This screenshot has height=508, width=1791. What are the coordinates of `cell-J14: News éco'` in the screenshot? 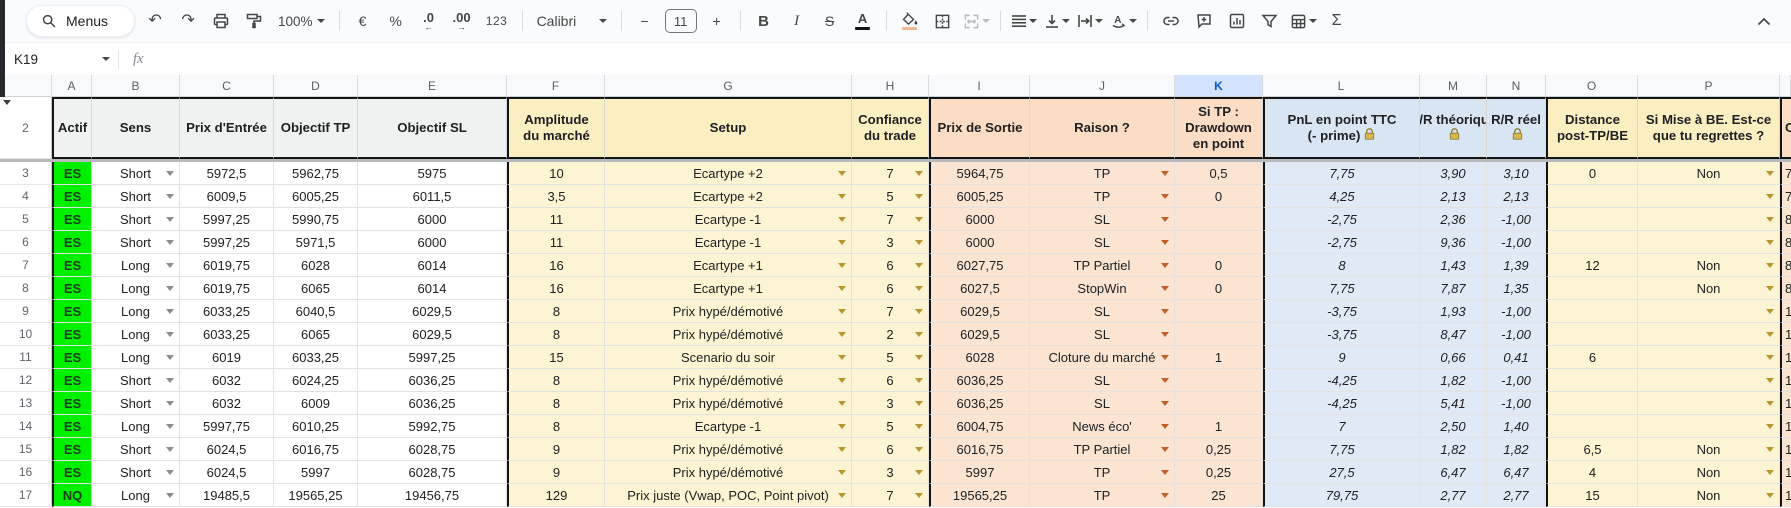 It's located at (1102, 426).